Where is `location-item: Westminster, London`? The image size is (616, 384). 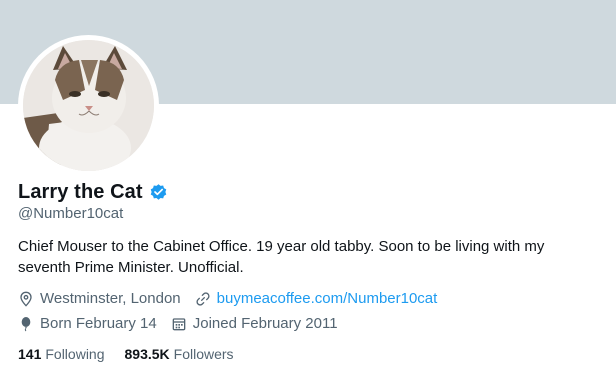 location-item: Westminster, London is located at coordinates (99, 298).